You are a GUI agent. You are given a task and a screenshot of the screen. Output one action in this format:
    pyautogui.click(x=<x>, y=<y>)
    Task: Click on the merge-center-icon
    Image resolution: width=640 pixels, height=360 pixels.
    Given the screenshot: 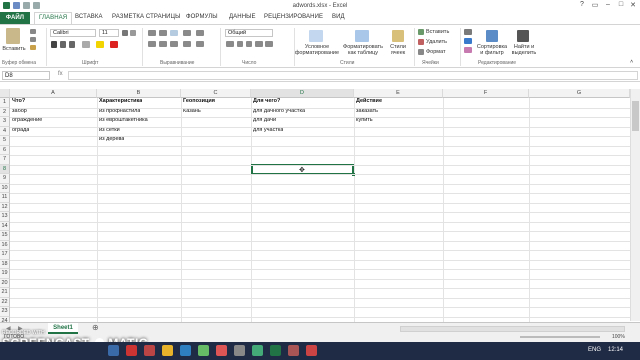 What is the action you would take?
    pyautogui.click(x=200, y=44)
    